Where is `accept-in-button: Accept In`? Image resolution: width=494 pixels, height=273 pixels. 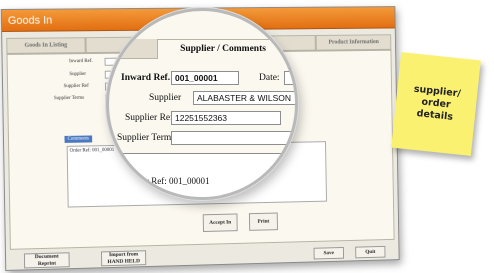
accept-in-button: Accept In is located at coordinates (220, 223).